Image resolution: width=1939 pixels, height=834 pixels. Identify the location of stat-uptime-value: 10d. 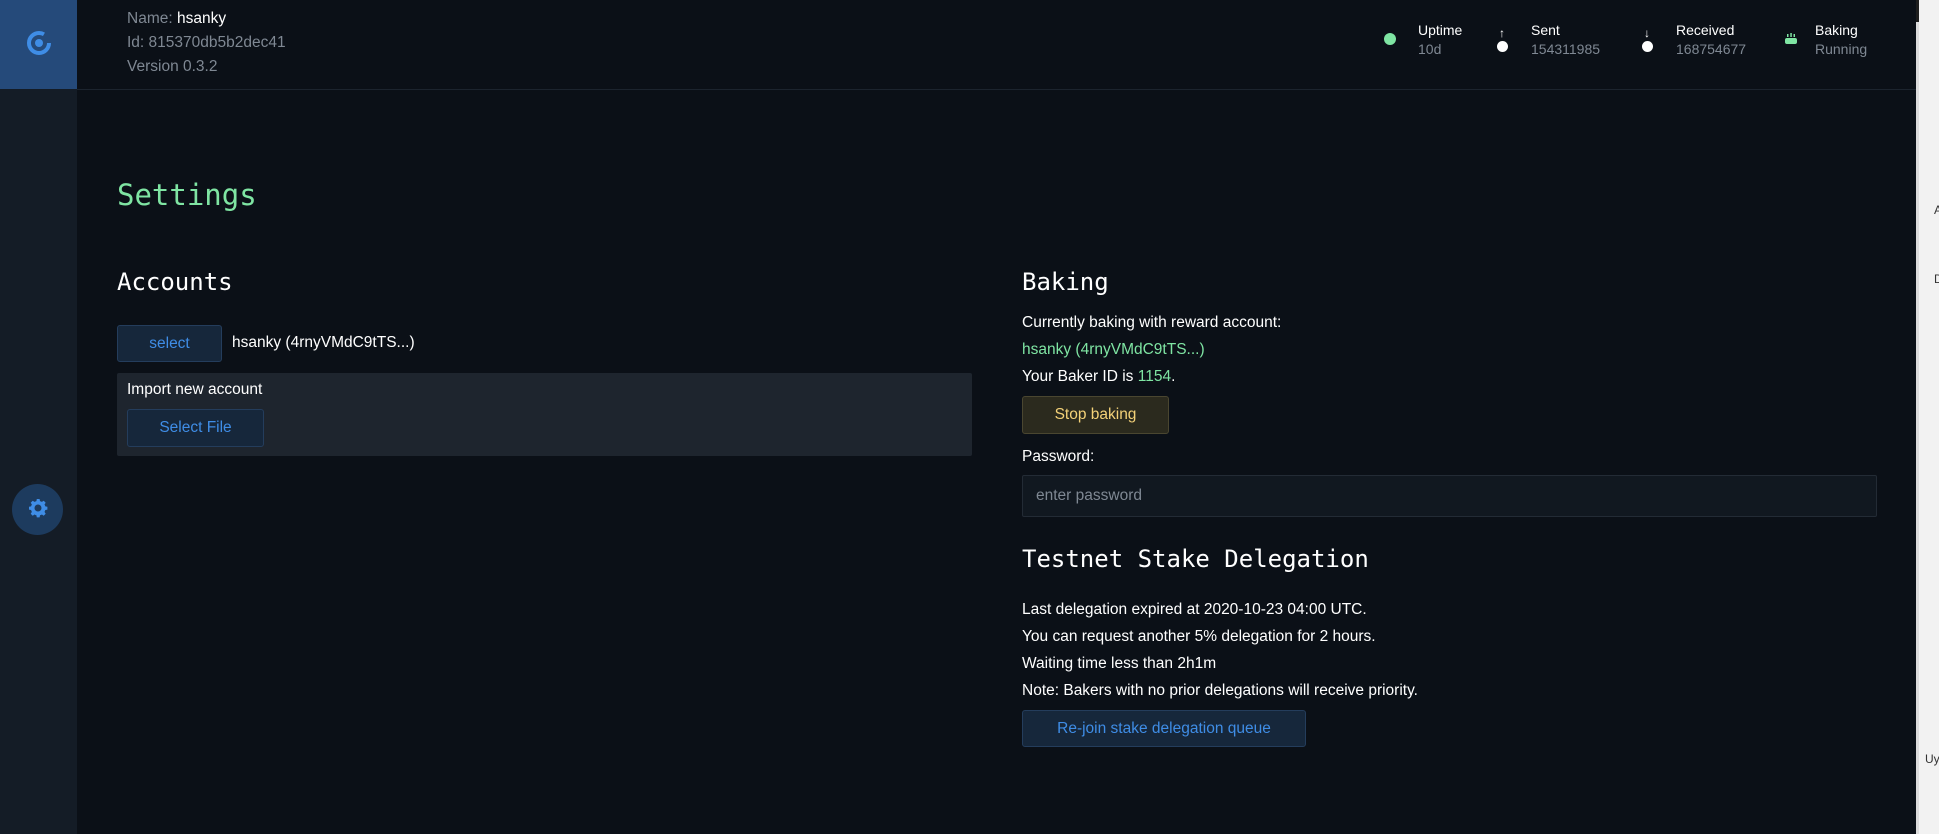
(1430, 49).